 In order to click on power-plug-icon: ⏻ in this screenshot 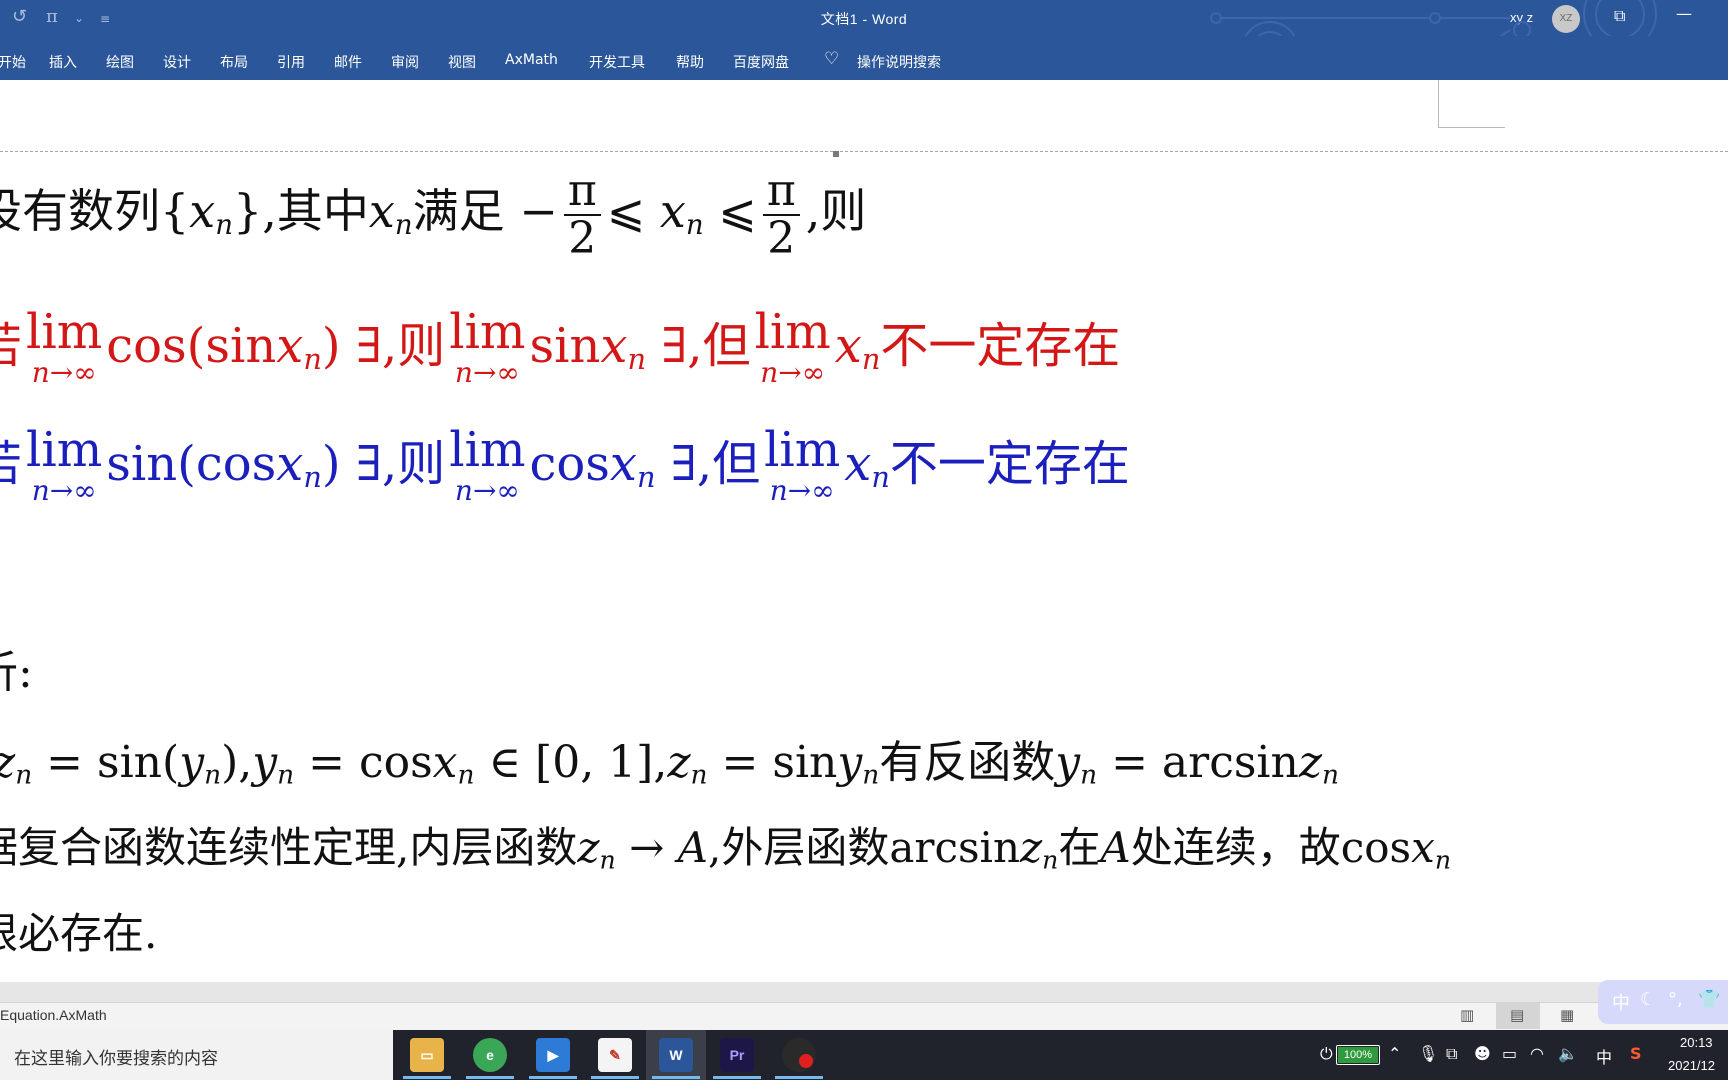, I will do `click(1326, 1054)`.